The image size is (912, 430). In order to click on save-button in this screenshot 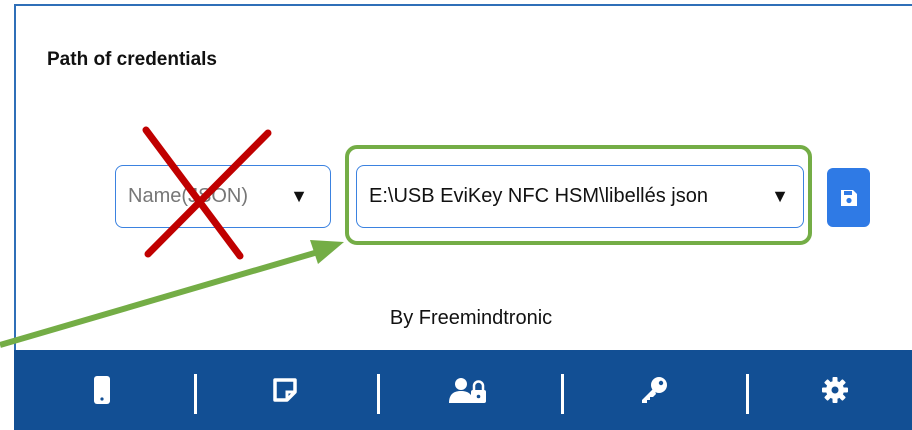, I will do `click(848, 197)`.